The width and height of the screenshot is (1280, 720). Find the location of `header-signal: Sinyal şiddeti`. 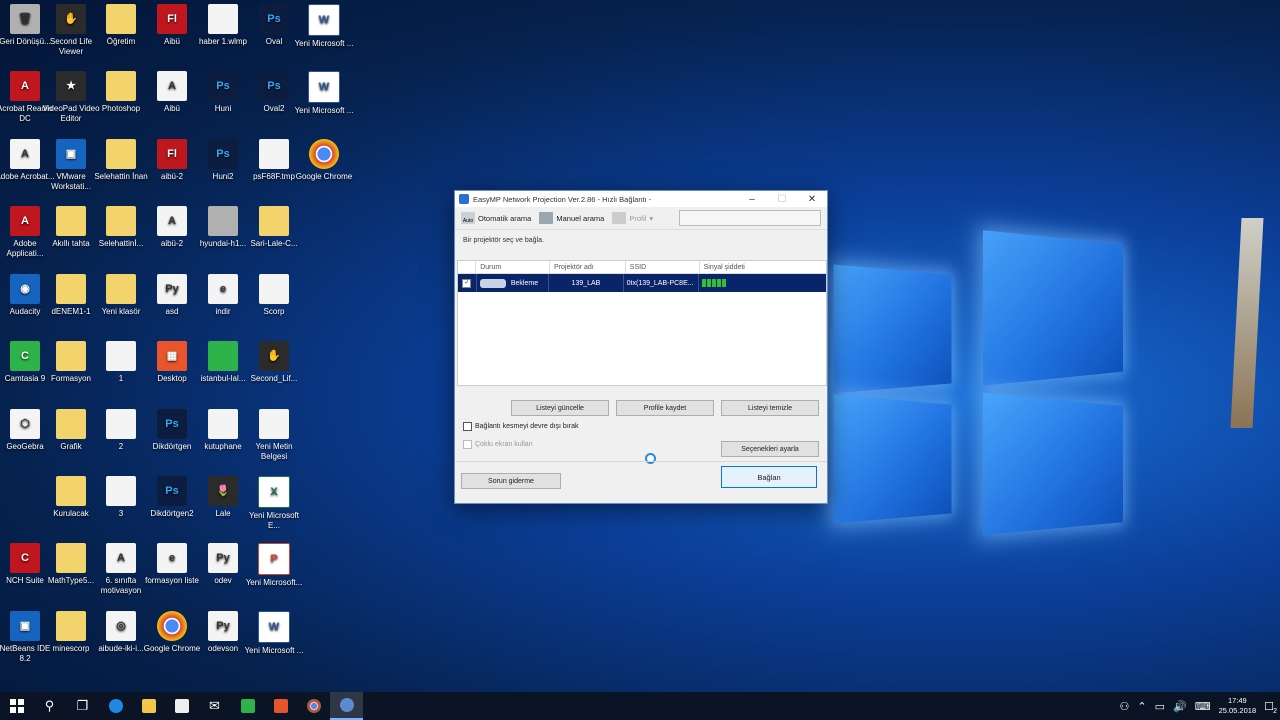

header-signal: Sinyal şiddeti is located at coordinates (763, 267).